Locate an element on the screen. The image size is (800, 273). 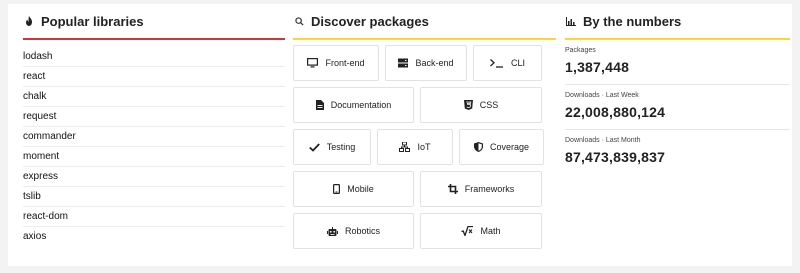
category-button-coverage: Coverage is located at coordinates (501, 147).